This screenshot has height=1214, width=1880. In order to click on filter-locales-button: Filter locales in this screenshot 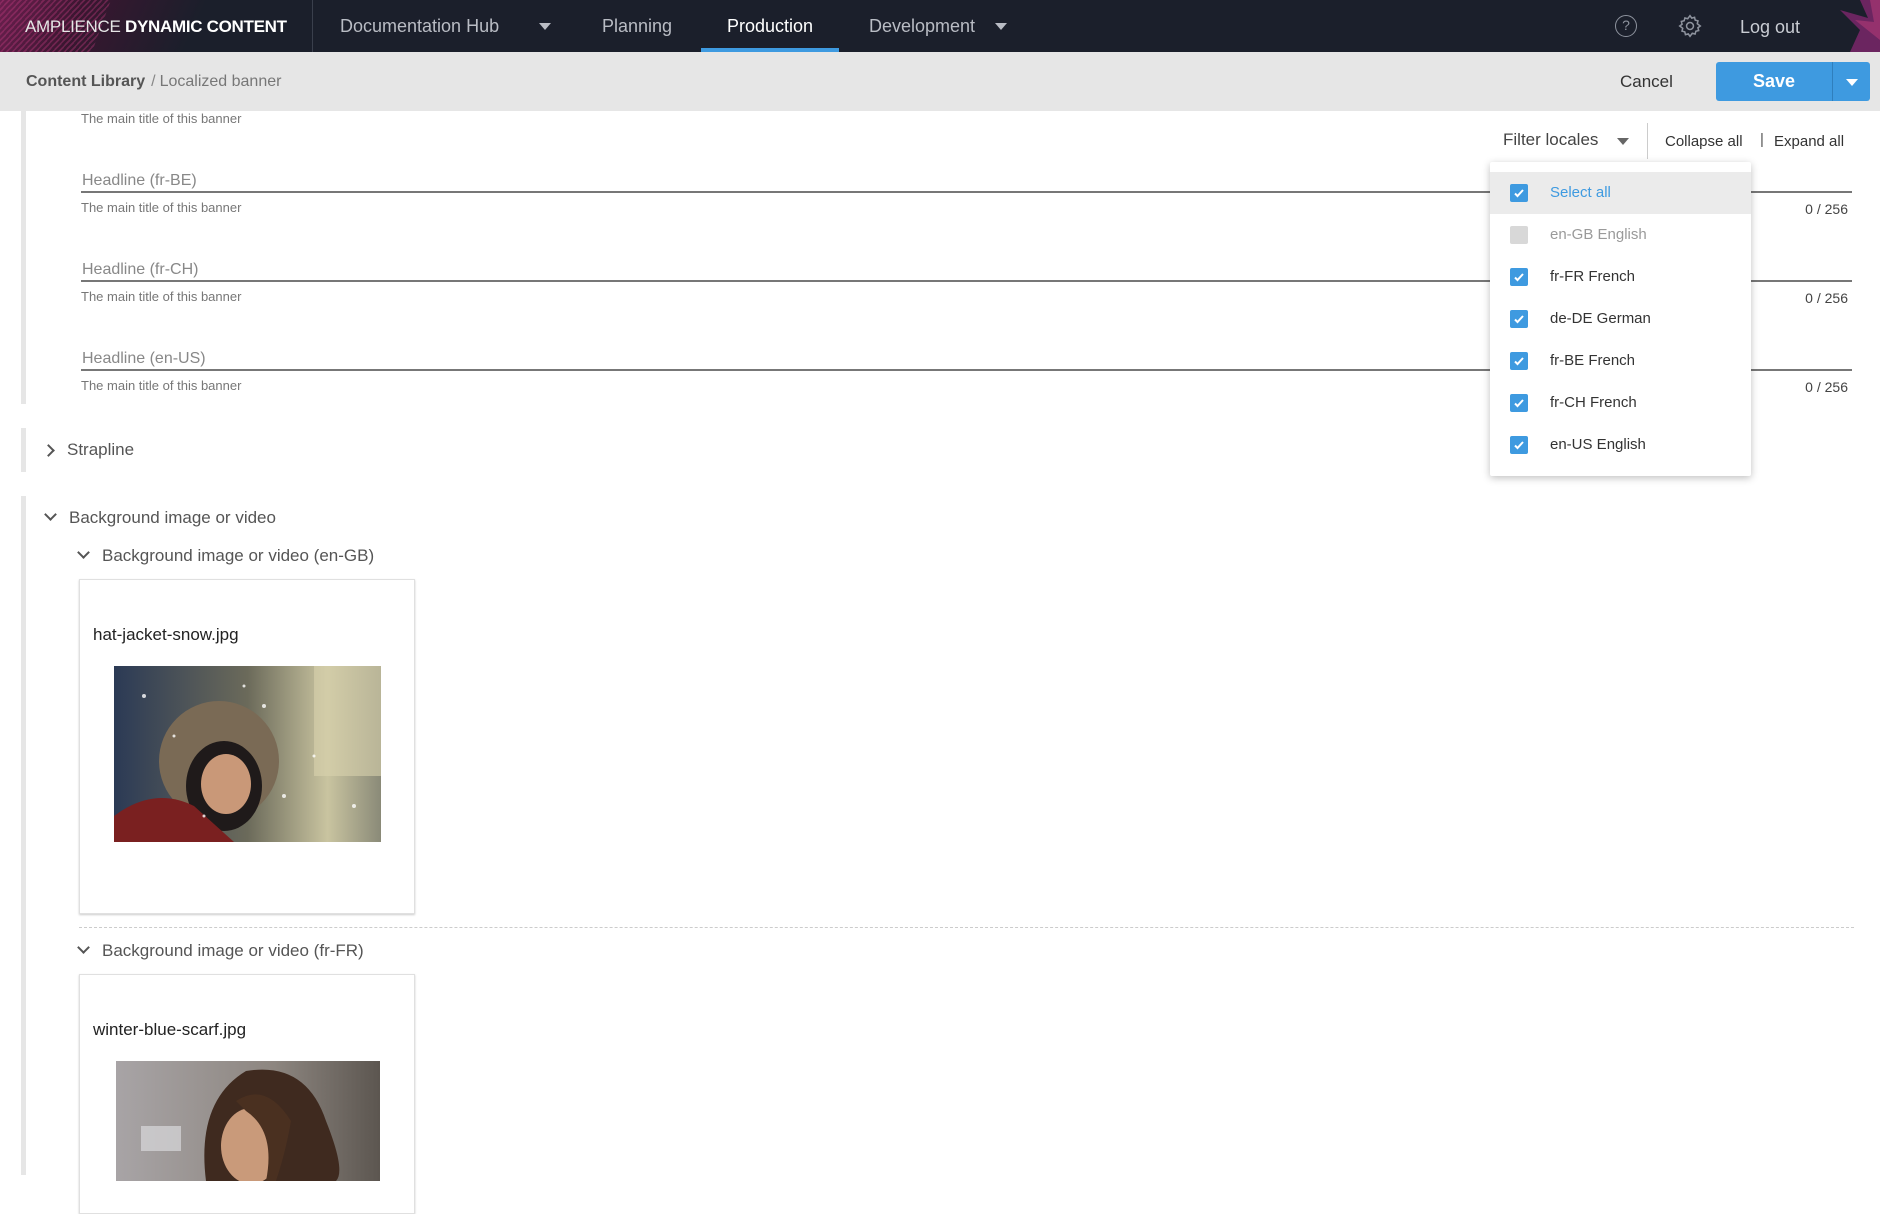, I will do `click(1566, 140)`.